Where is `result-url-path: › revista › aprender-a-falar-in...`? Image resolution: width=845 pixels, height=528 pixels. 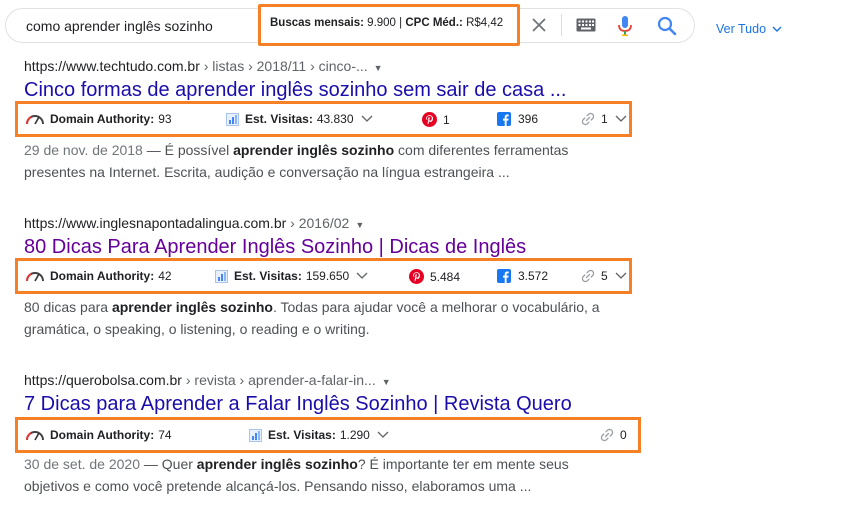
result-url-path: › revista › aprender-a-falar-in... is located at coordinates (278, 380).